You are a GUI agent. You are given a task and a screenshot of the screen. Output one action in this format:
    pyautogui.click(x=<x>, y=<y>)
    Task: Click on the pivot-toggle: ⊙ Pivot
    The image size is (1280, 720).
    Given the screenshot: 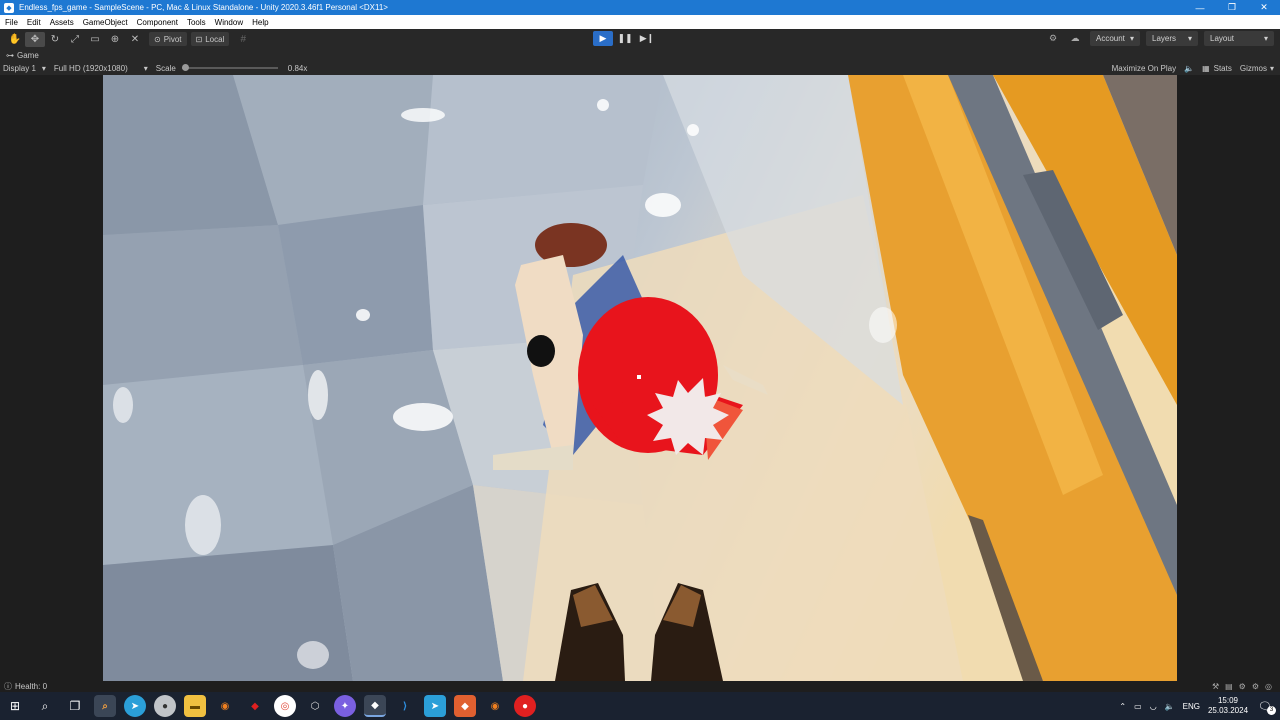 What is the action you would take?
    pyautogui.click(x=168, y=39)
    